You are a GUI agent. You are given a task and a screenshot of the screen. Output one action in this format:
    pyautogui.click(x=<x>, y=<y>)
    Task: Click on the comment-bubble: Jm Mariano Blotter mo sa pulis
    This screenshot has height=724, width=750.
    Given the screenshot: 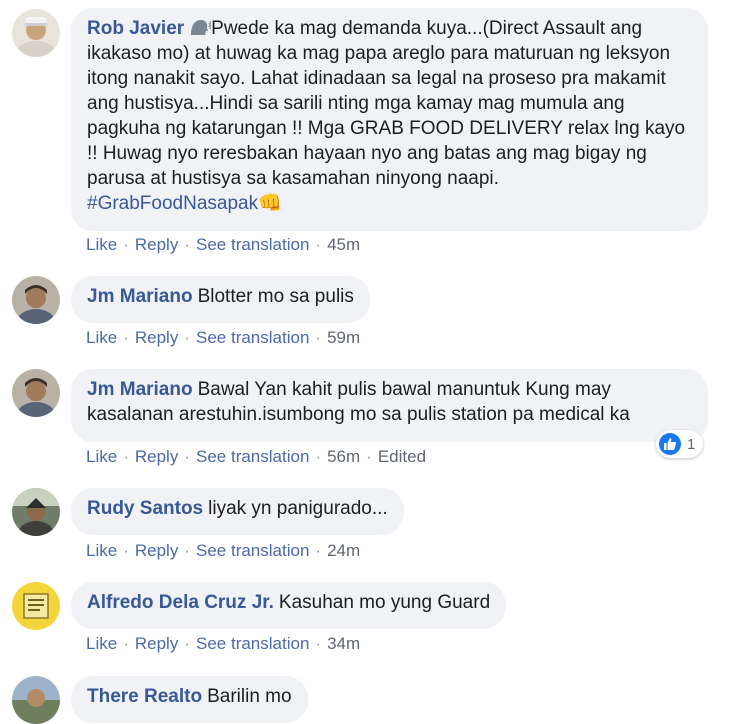 What is the action you would take?
    pyautogui.click(x=220, y=299)
    